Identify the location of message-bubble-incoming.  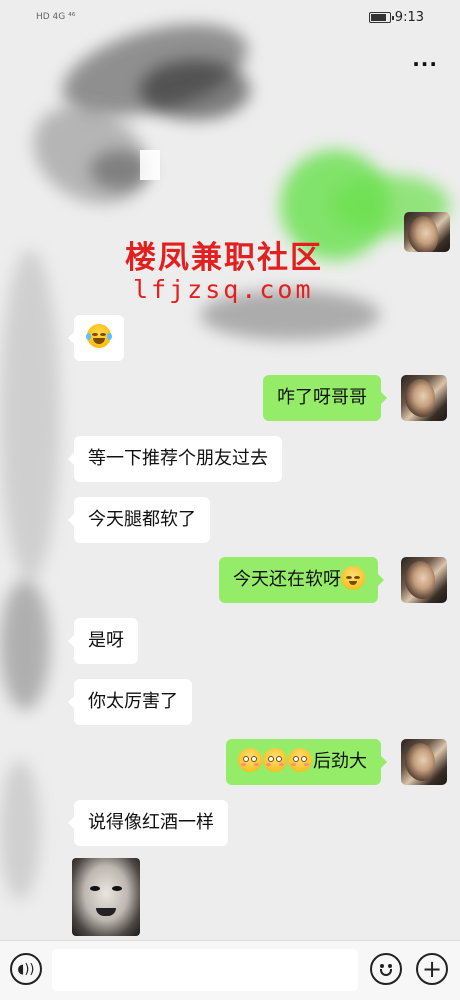
(96, 338).